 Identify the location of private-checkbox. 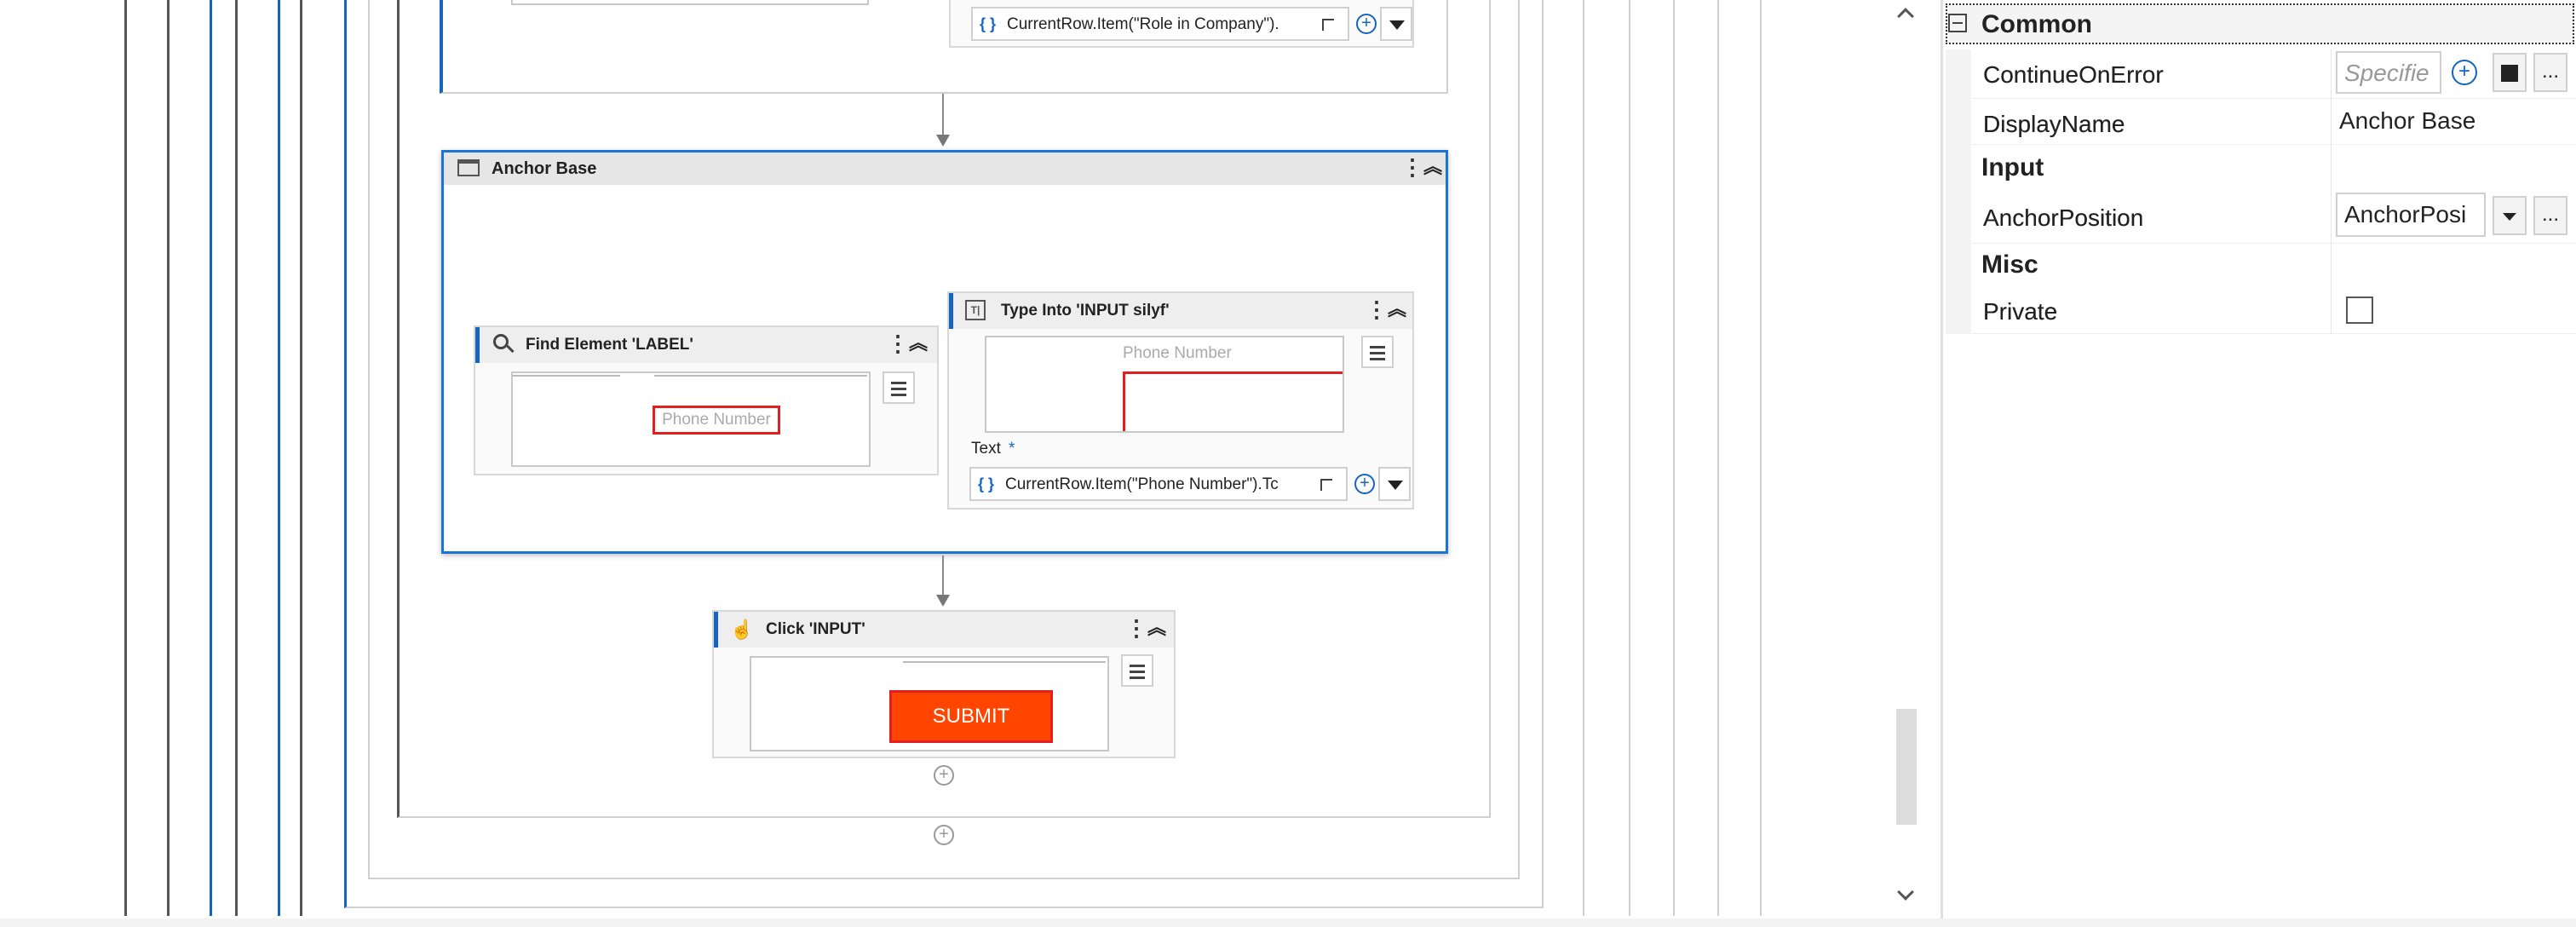
(2360, 310).